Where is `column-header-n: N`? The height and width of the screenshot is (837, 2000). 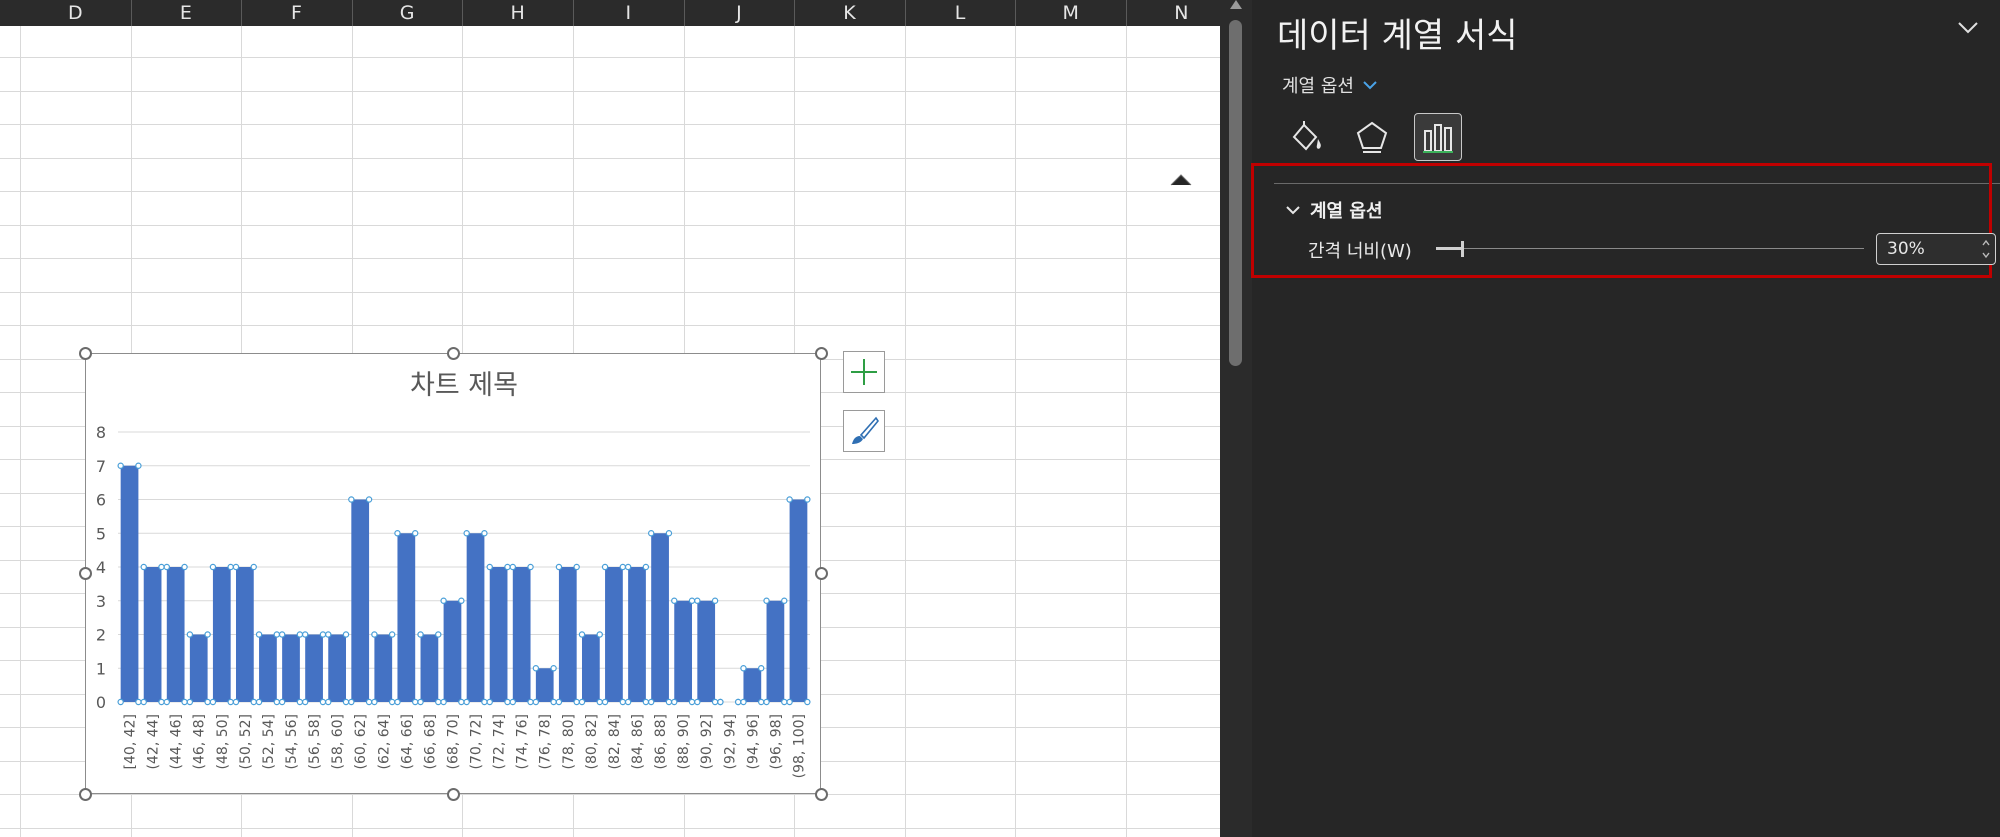 column-header-n: N is located at coordinates (1173, 13).